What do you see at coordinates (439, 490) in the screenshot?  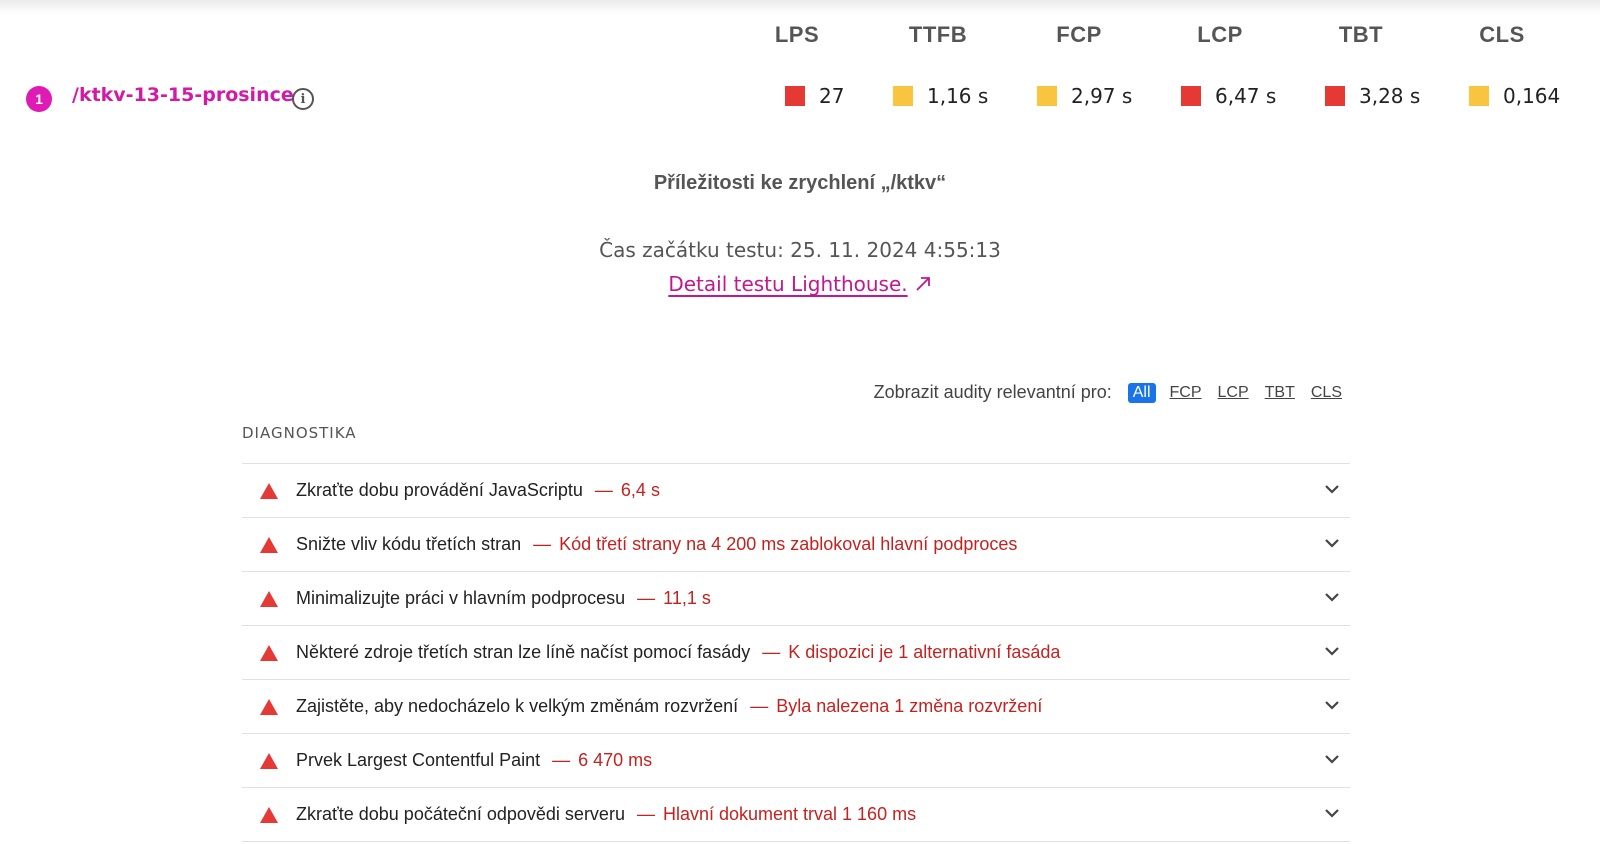 I see `audit-title: Zkraťte dobu provádění JavaScriptu` at bounding box center [439, 490].